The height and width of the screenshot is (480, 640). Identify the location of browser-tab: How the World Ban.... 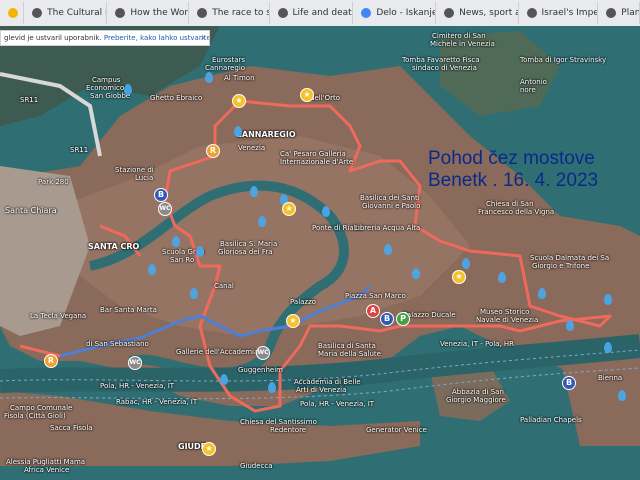
(149, 13).